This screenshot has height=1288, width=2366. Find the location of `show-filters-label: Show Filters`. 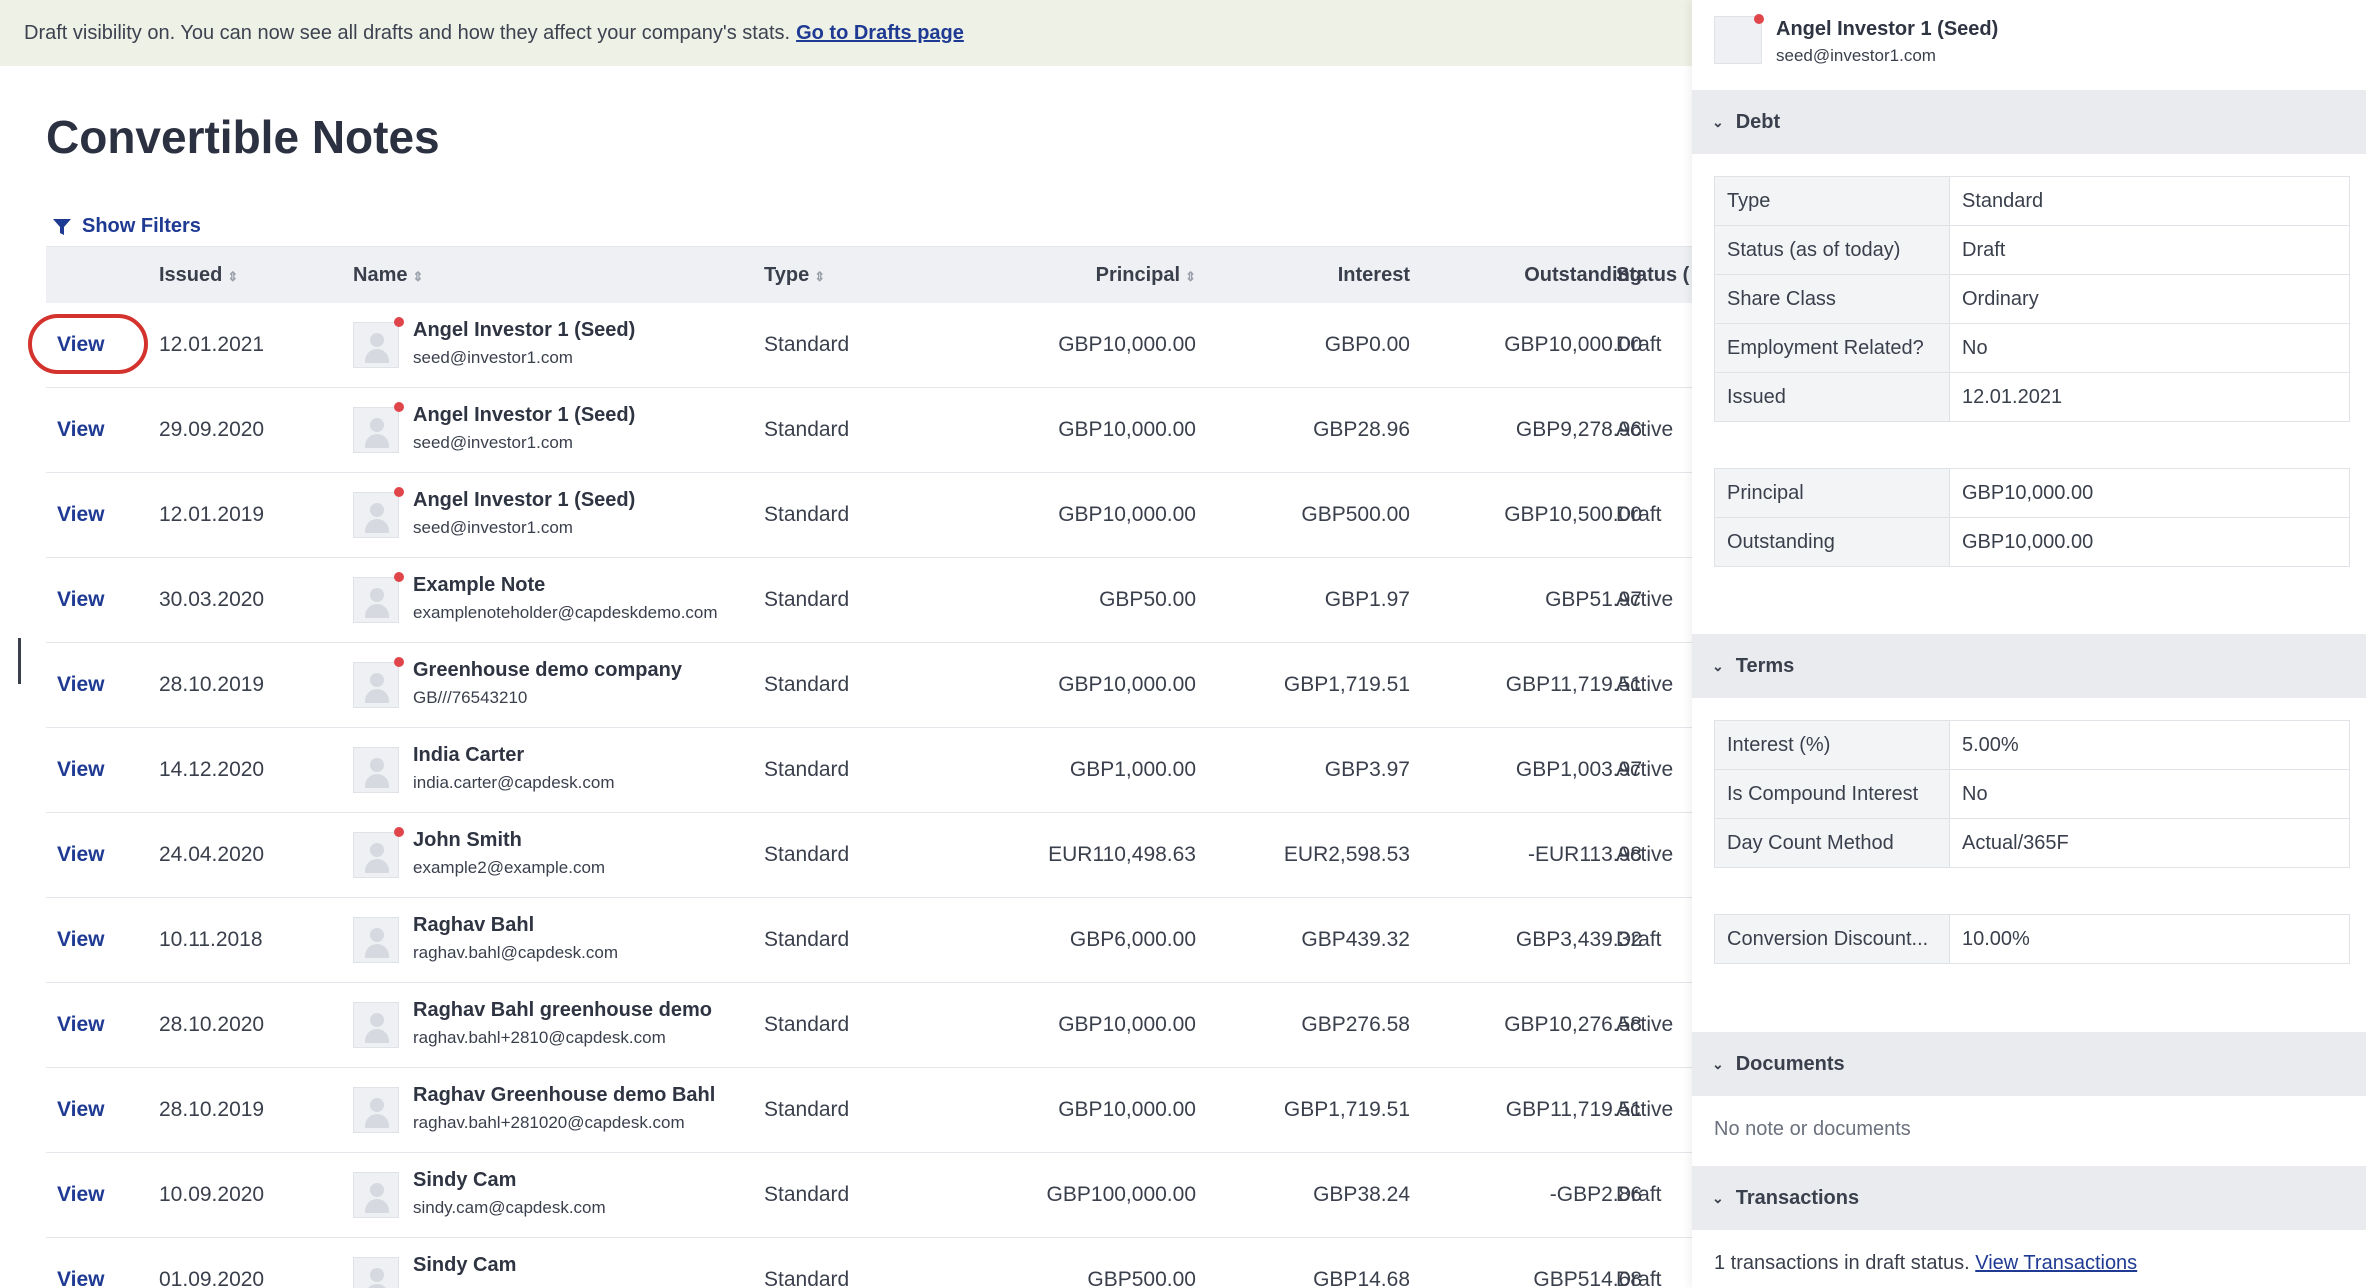

show-filters-label: Show Filters is located at coordinates (141, 226).